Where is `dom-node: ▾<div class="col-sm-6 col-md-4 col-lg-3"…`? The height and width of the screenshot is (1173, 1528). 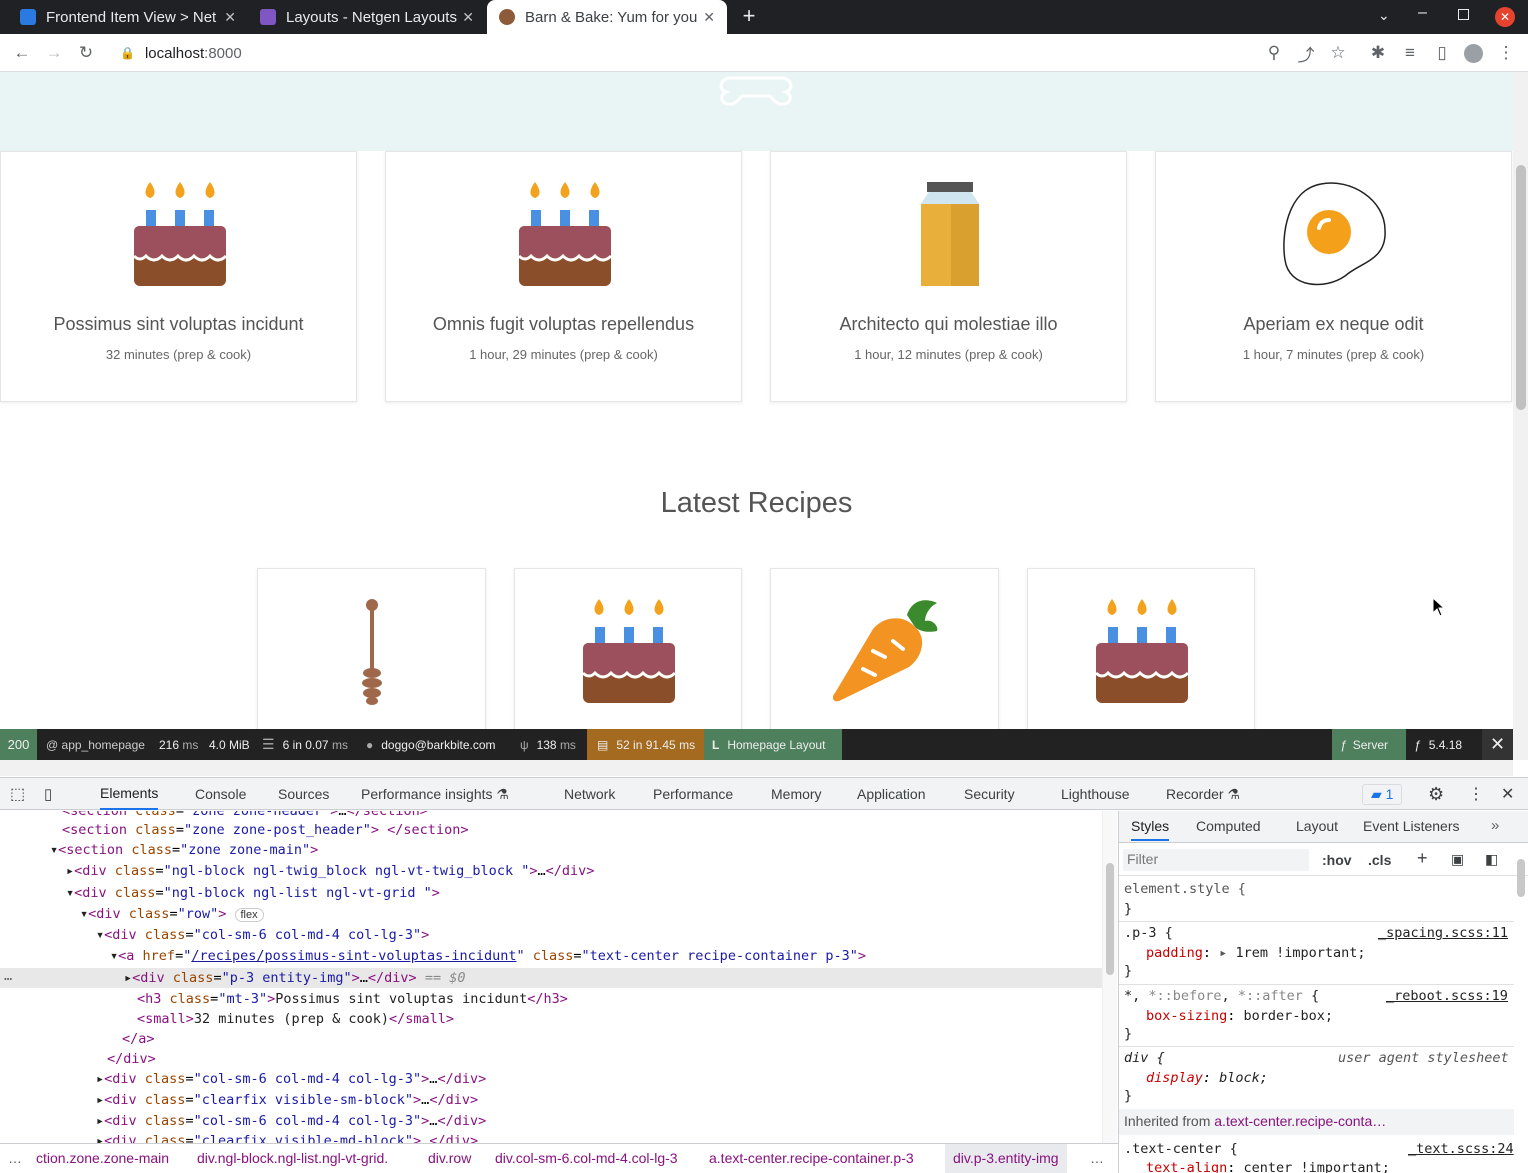
dom-node: ▾<div class="col-sm-6 col-md-4 col-lg-3"… is located at coordinates (551, 935).